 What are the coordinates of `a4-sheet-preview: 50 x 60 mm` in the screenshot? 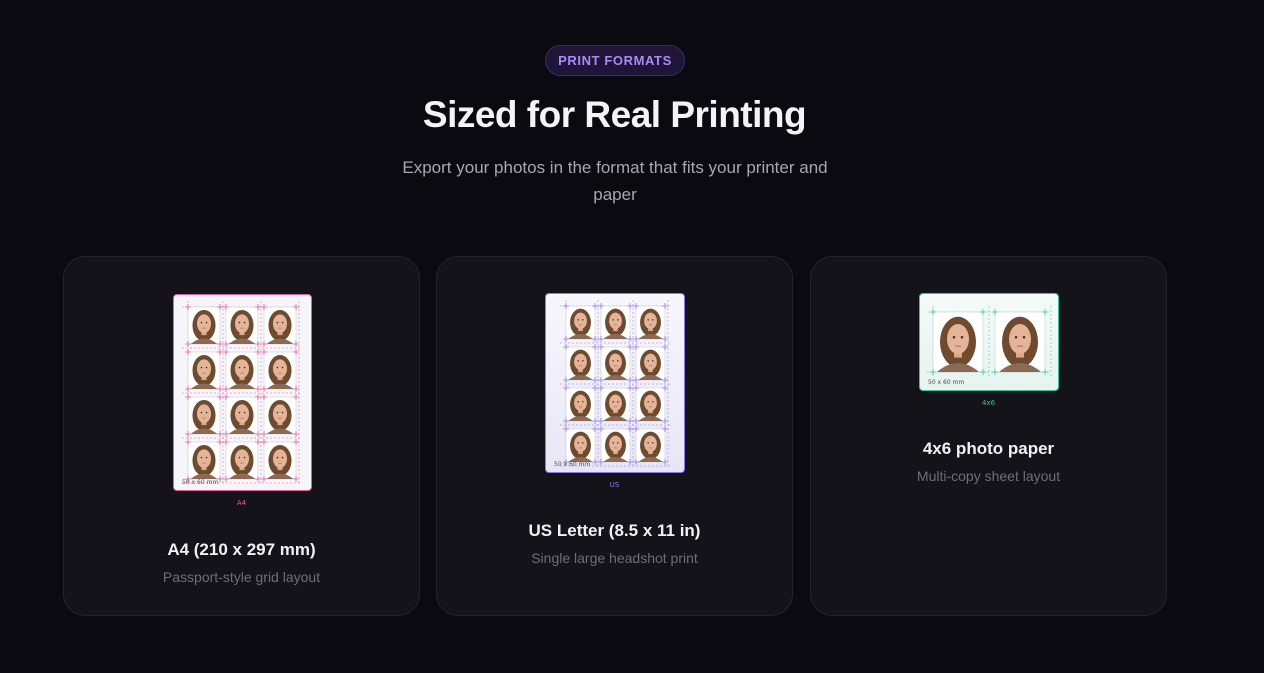 It's located at (242, 392).